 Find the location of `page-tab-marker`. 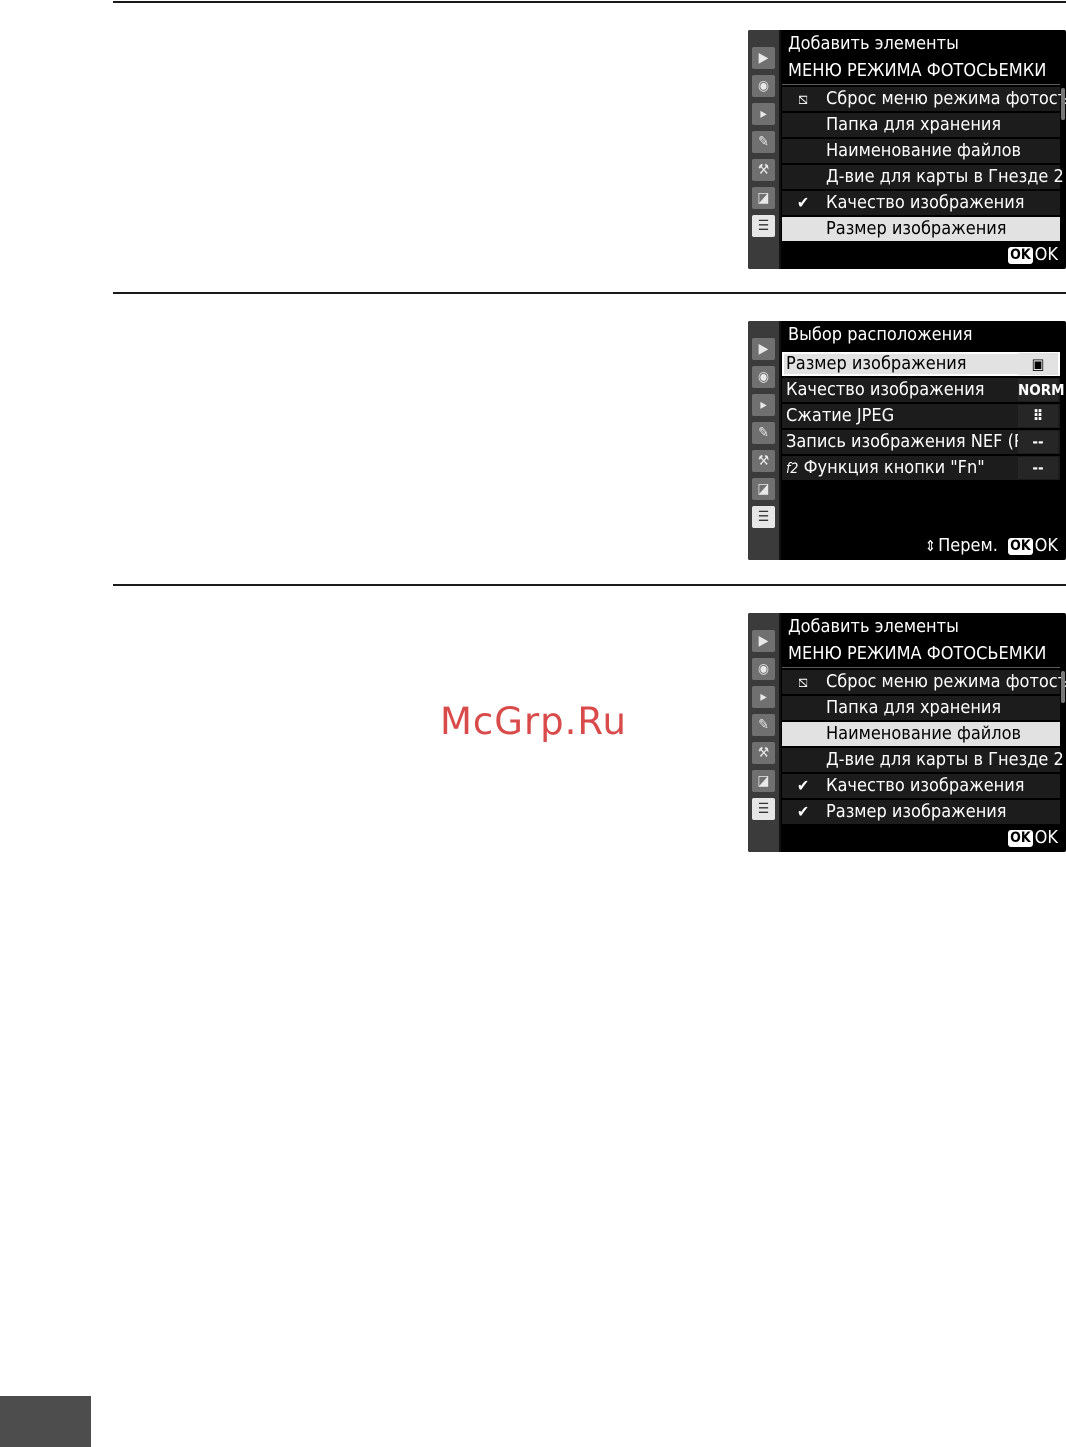

page-tab-marker is located at coordinates (45, 1421).